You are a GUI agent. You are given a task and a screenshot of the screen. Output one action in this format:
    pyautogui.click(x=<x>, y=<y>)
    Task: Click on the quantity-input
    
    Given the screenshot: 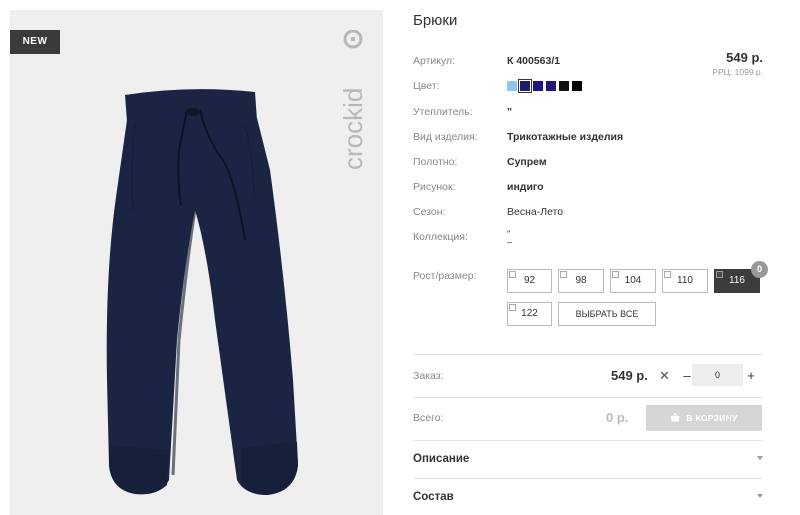 What is the action you would take?
    pyautogui.click(x=717, y=375)
    